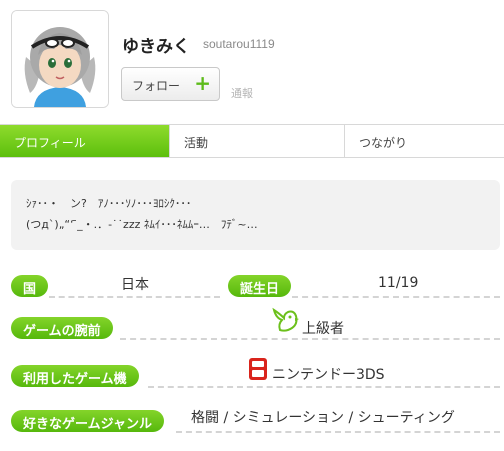  I want to click on report-link: 通報, so click(242, 93).